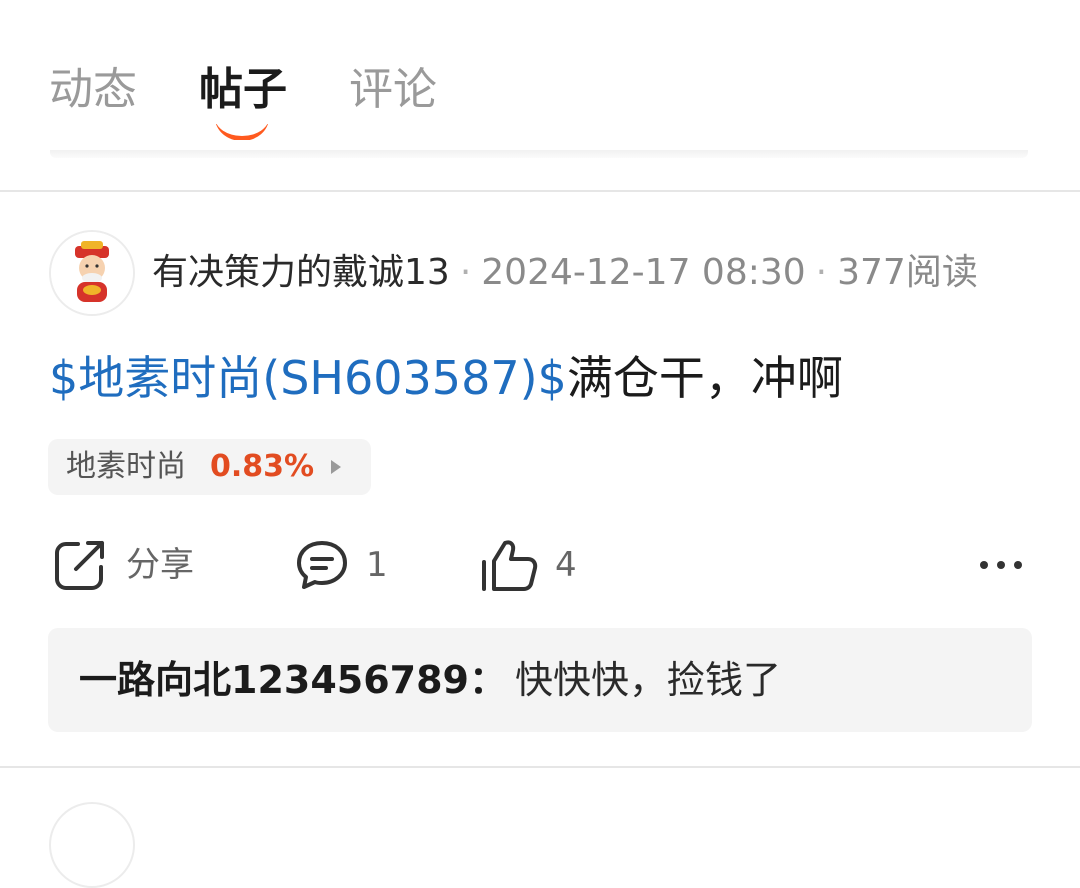 The height and width of the screenshot is (888, 1080). Describe the element at coordinates (160, 565) in the screenshot. I see `share-label: 分享` at that location.